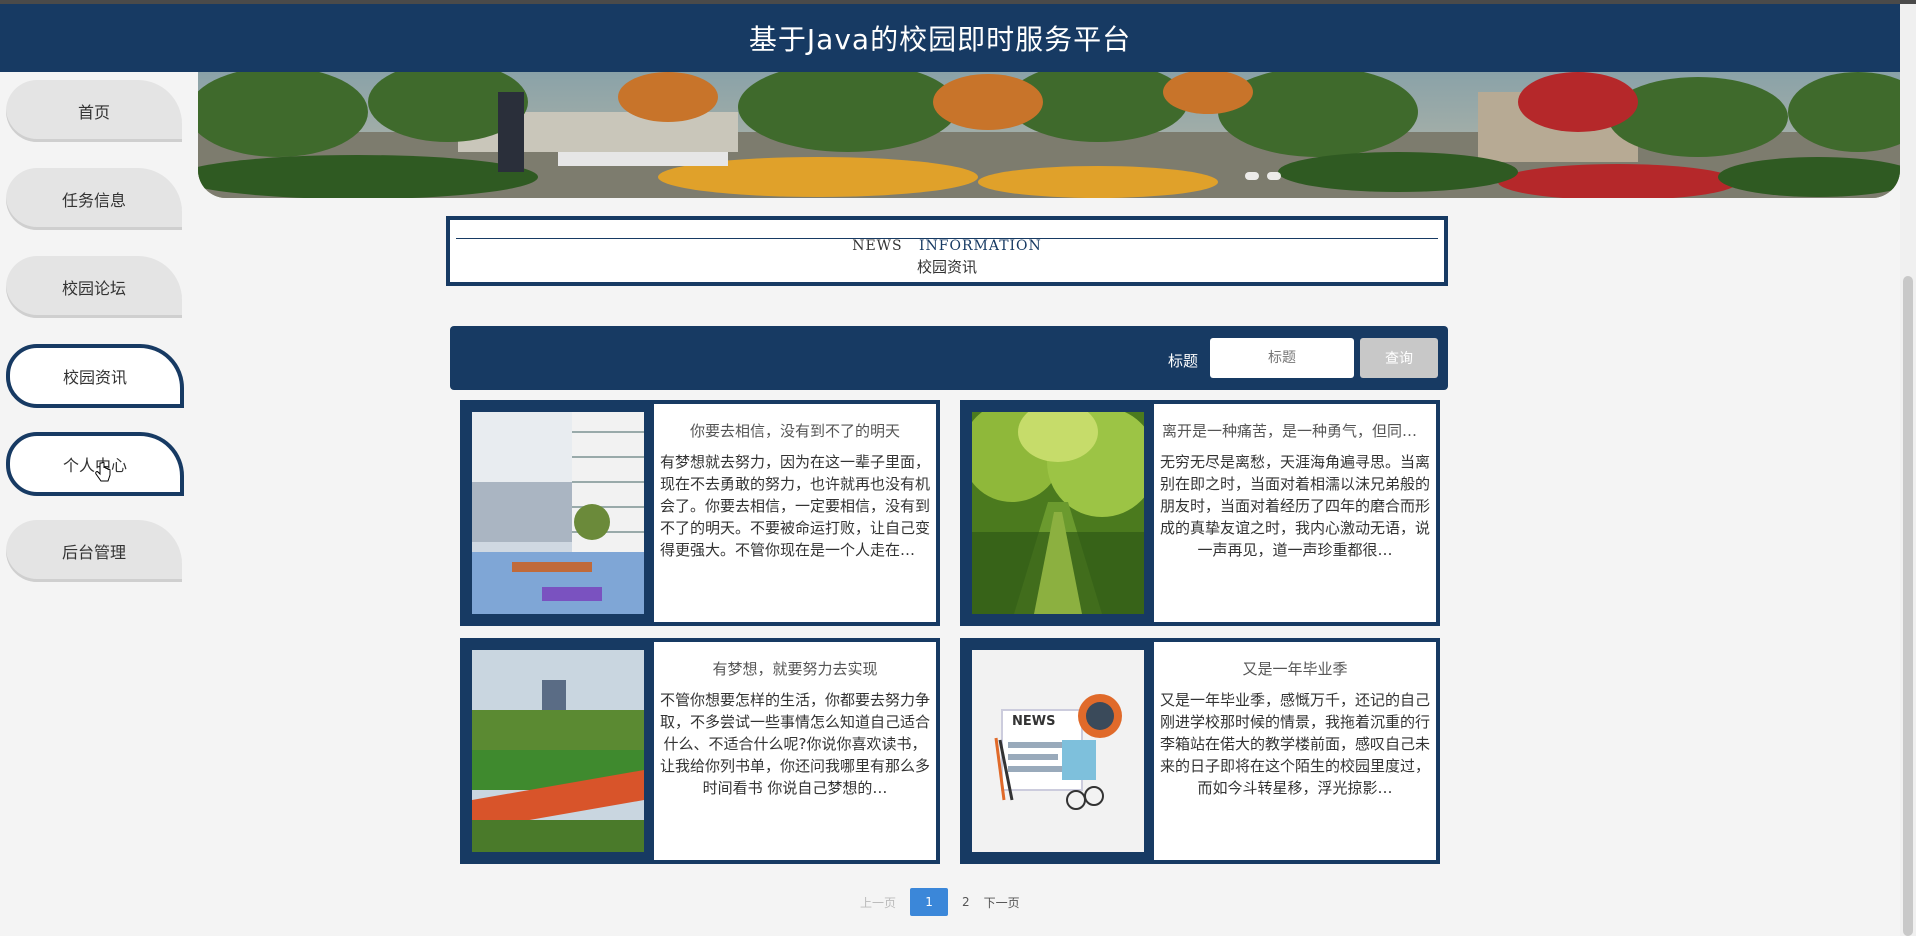  I want to click on sidebar-item-label: 任务信息, so click(93, 200).